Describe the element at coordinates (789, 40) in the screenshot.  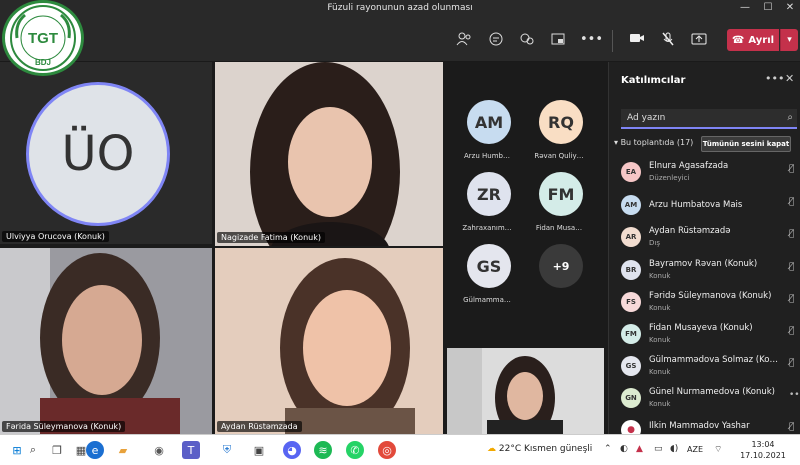
I see `leave-options-chevron-icon: ▾` at that location.